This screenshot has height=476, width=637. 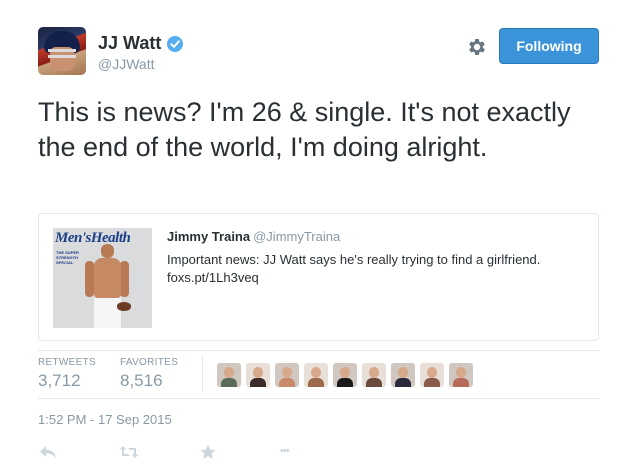 I want to click on quoted-author-row: Jimmy Traina @JimmyTraina, so click(x=253, y=236).